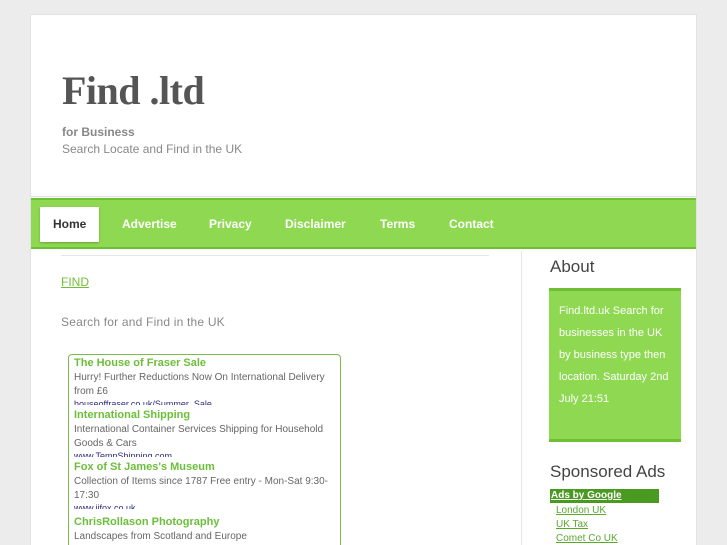  I want to click on ad-description: Landscapes from Scotland and Europe, so click(160, 536).